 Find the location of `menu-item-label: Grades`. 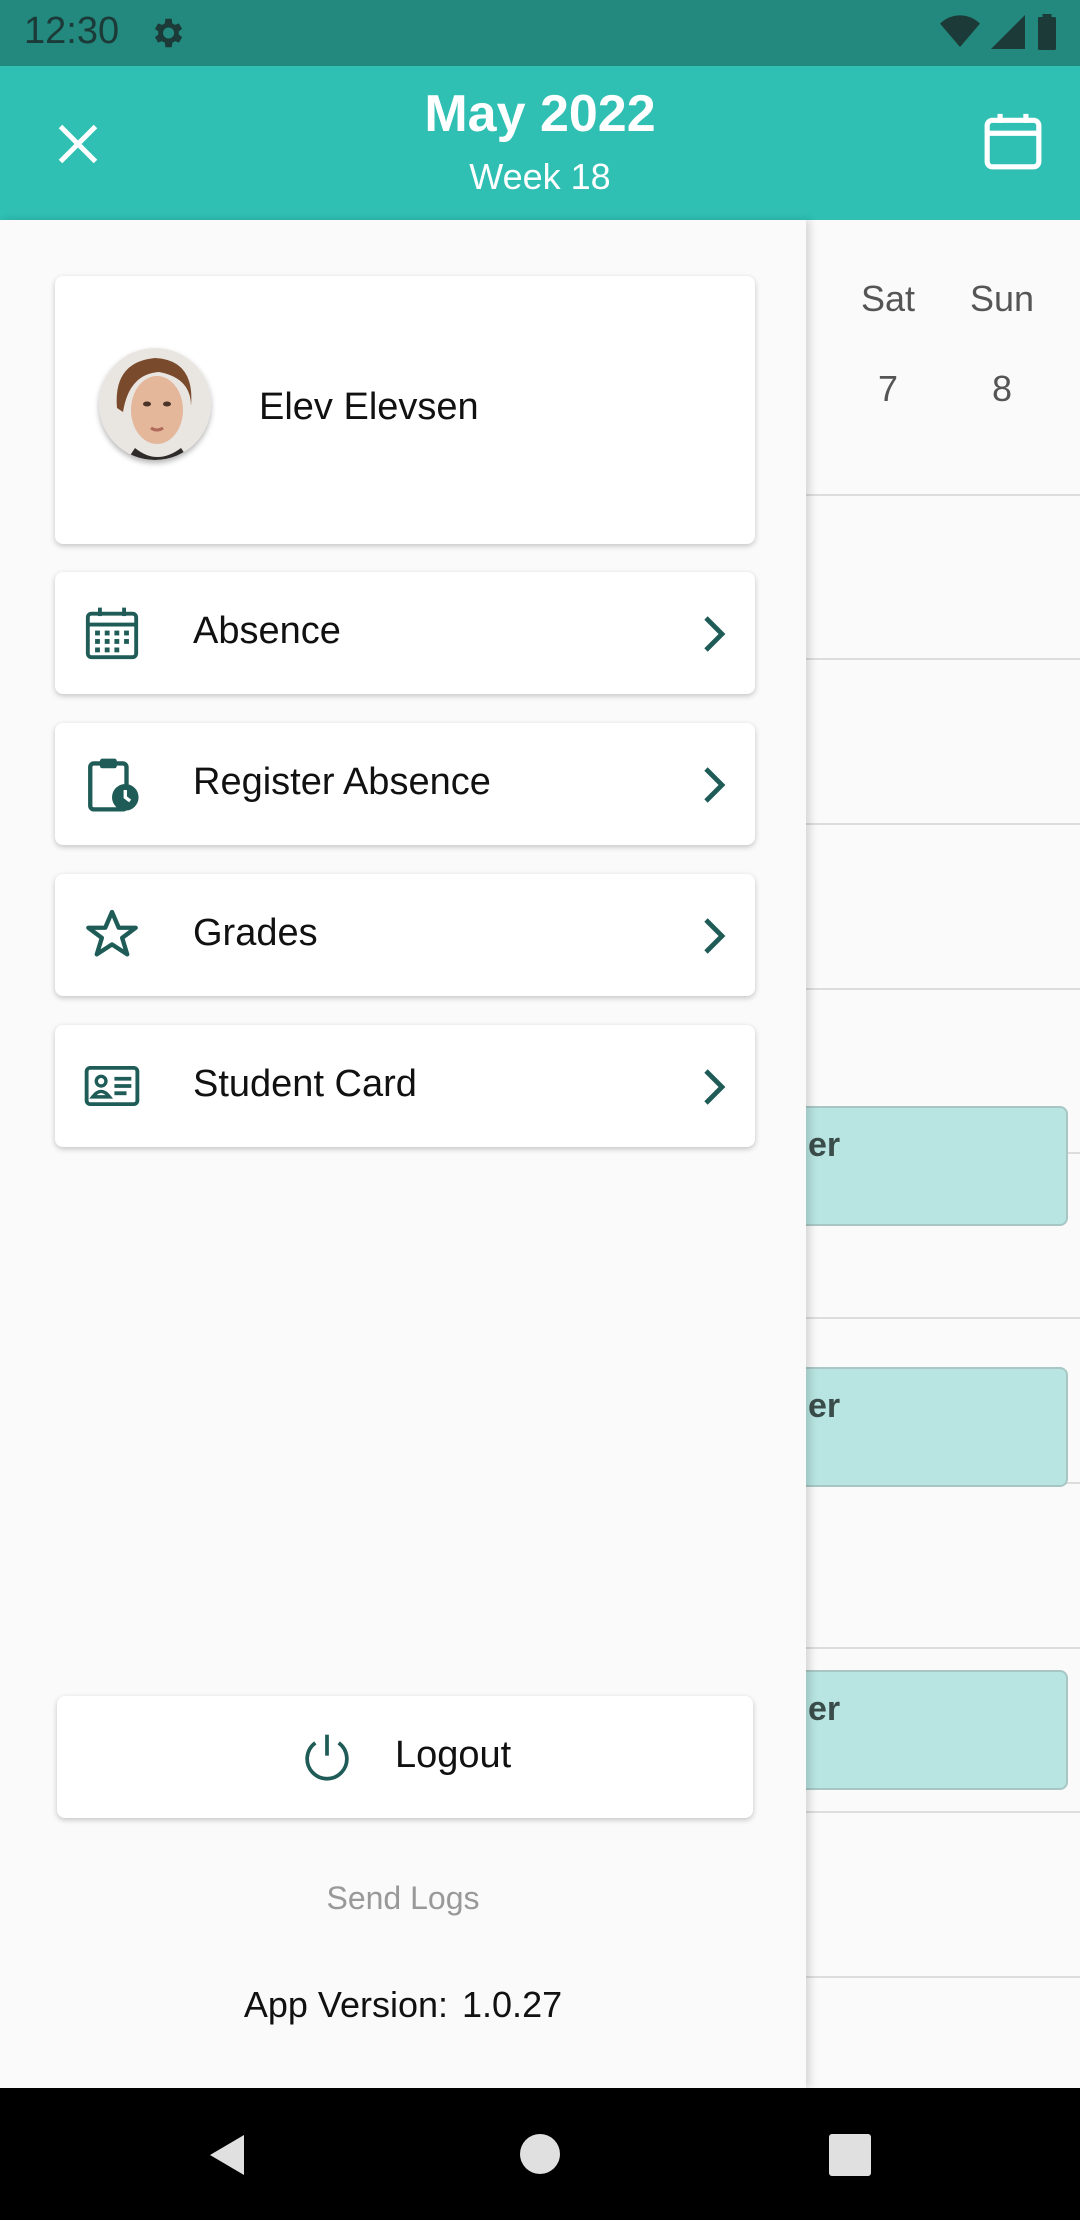

menu-item-label: Grades is located at coordinates (255, 933).